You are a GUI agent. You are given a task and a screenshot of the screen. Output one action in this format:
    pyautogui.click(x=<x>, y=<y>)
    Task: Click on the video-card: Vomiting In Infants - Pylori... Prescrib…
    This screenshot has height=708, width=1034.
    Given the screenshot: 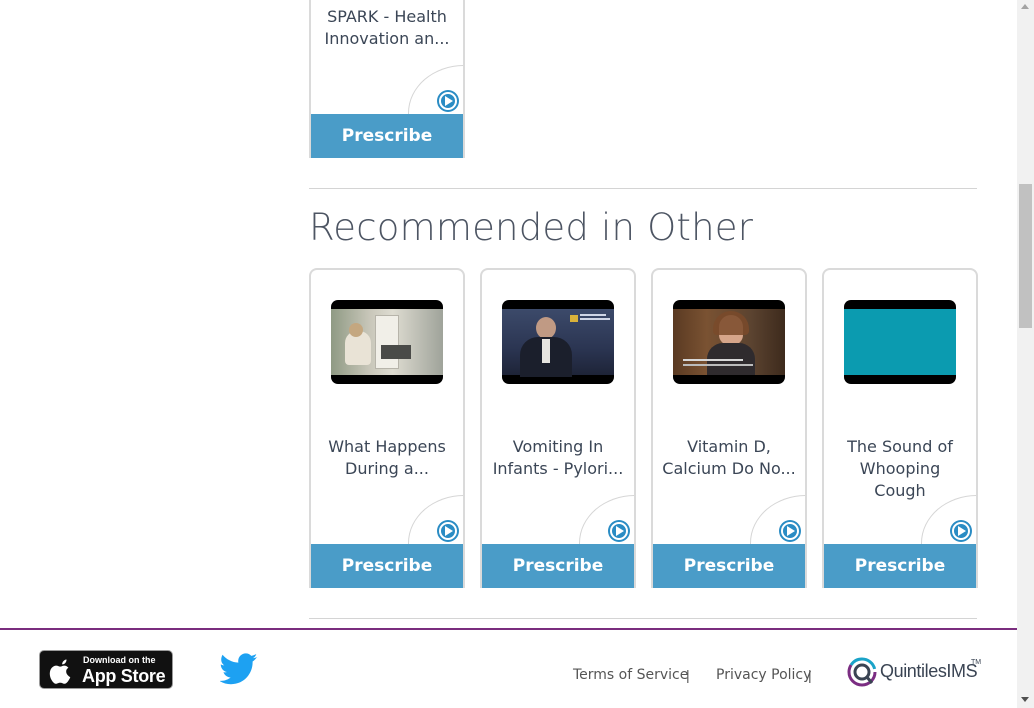 What is the action you would take?
    pyautogui.click(x=558, y=428)
    